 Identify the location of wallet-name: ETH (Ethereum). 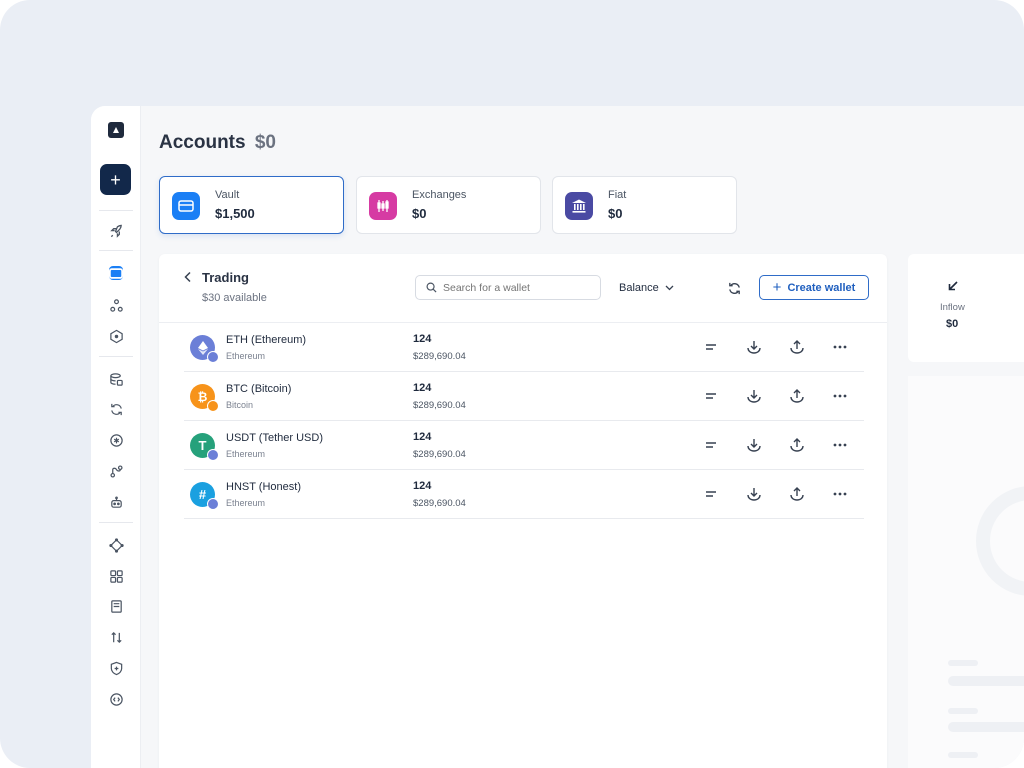
(266, 340).